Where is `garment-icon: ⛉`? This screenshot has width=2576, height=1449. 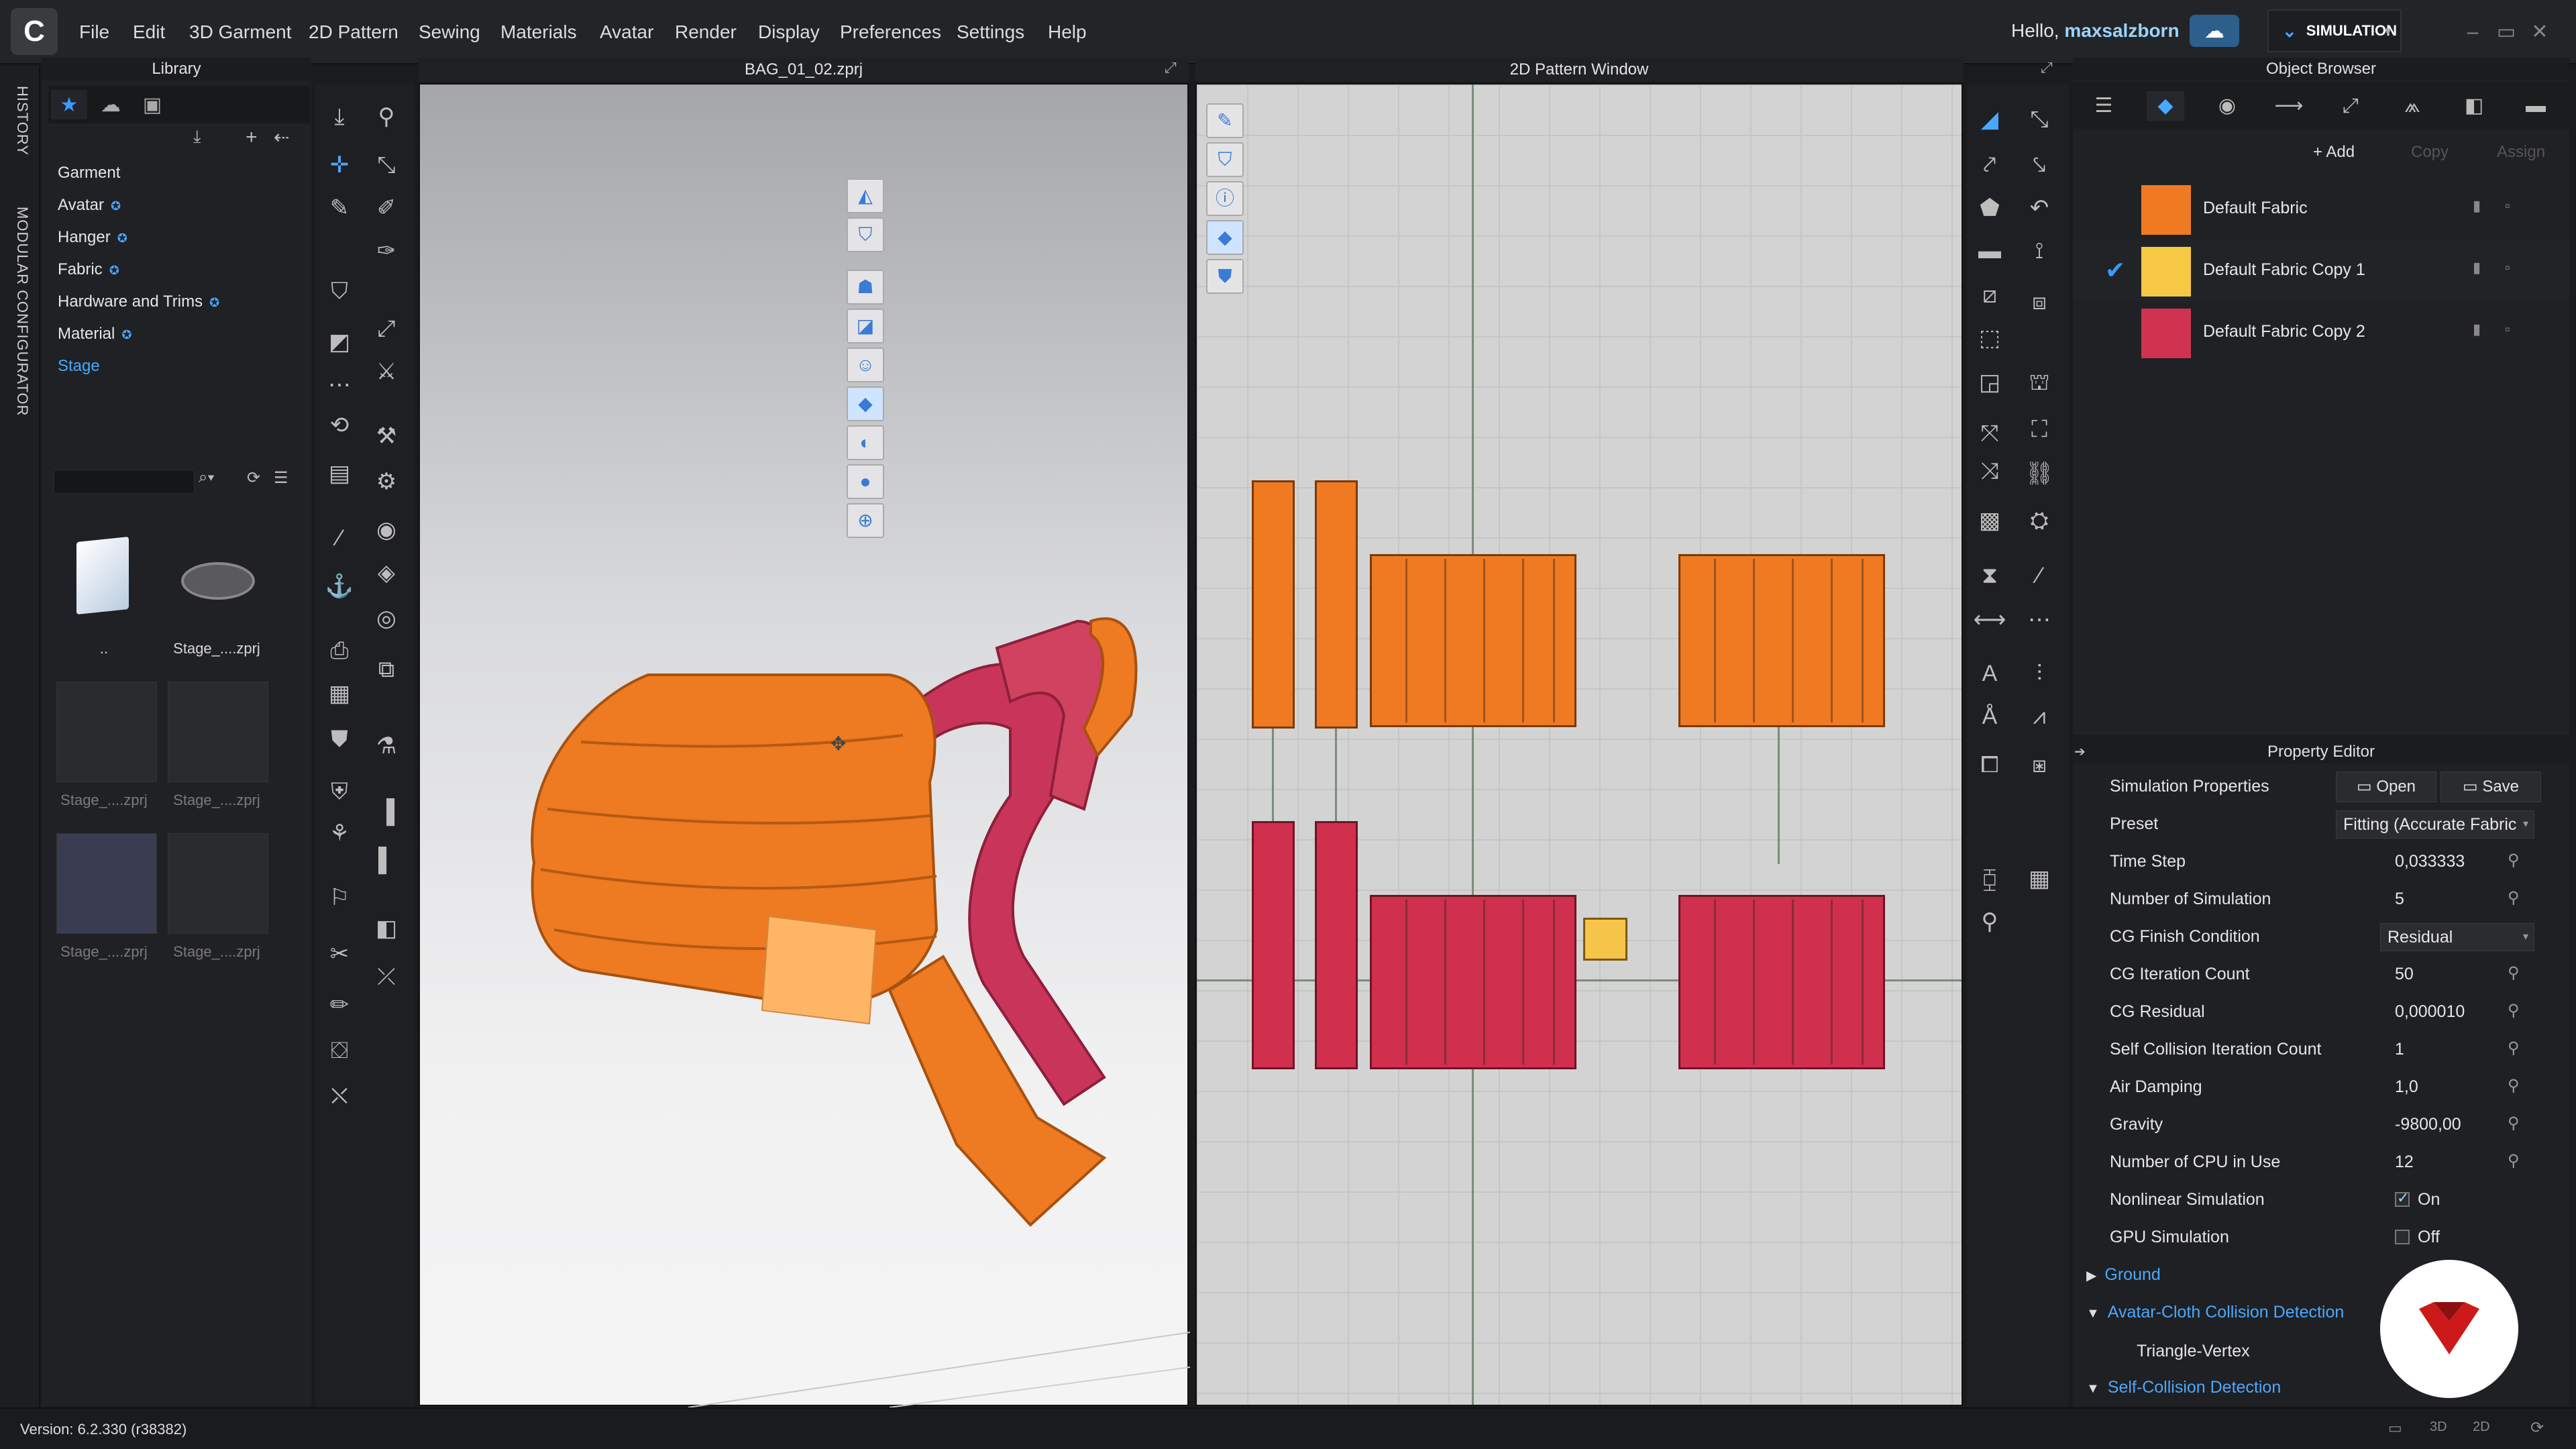 garment-icon: ⛉ is located at coordinates (339, 291).